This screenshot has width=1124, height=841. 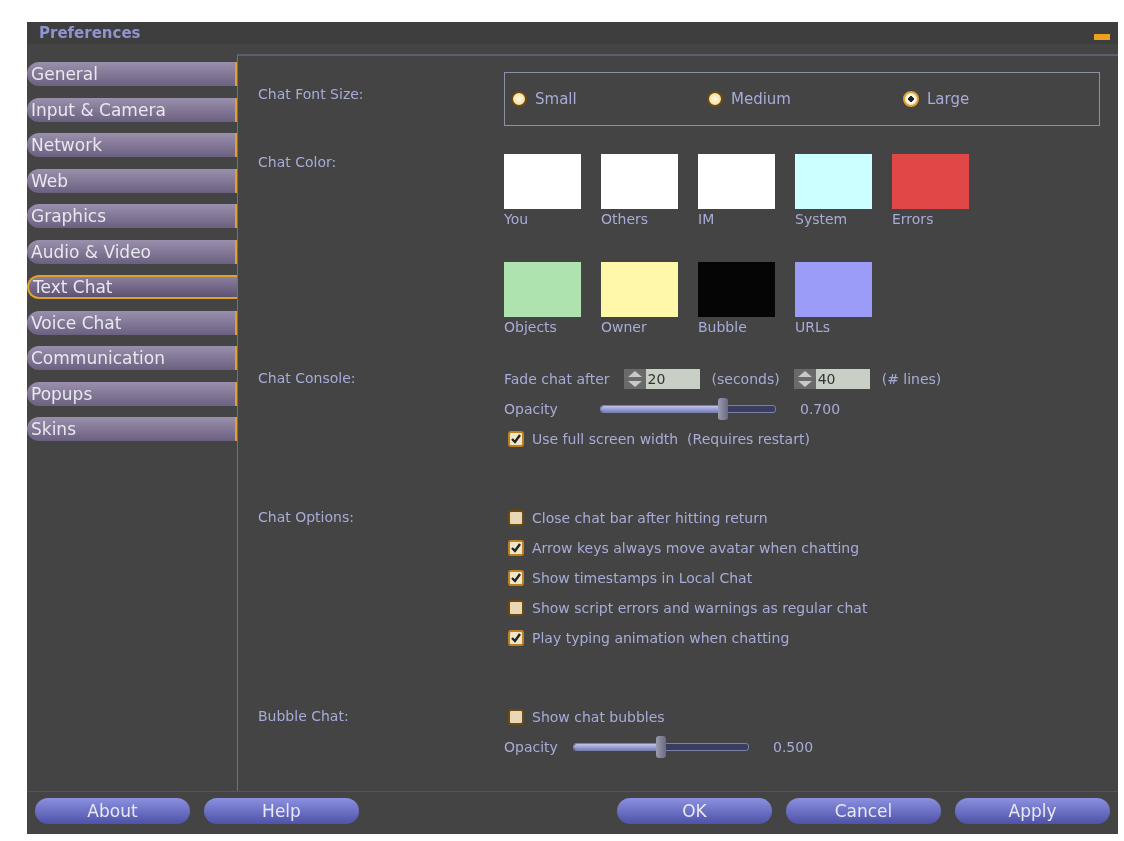 I want to click on checkbox-label: Close chat bar after hitting return, so click(x=650, y=518).